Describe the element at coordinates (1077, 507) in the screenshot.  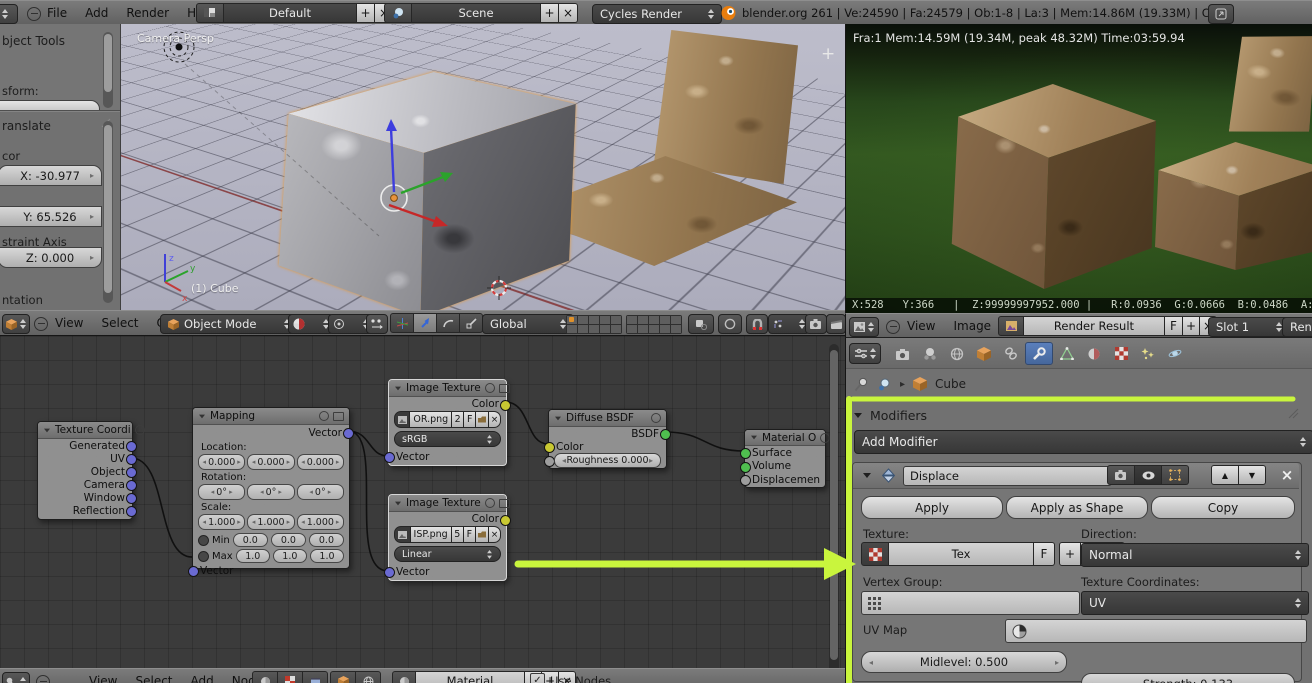
I see `apply-as-shape-button: Apply as Shape` at that location.